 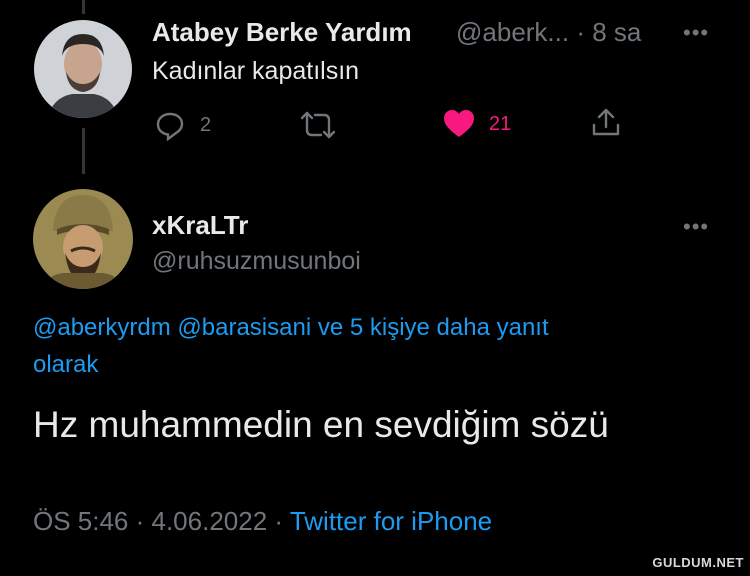 I want to click on thread-line-bottom, so click(x=83, y=151).